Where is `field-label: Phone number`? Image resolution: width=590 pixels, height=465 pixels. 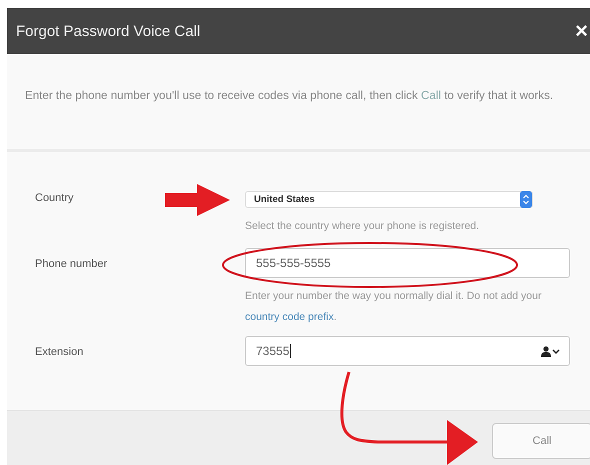 field-label: Phone number is located at coordinates (71, 264).